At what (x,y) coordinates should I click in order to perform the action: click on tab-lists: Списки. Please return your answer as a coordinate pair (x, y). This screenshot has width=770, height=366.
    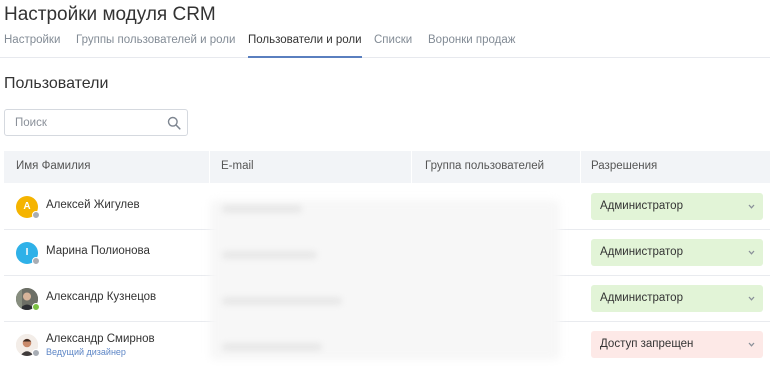
    Looking at the image, I should click on (393, 46).